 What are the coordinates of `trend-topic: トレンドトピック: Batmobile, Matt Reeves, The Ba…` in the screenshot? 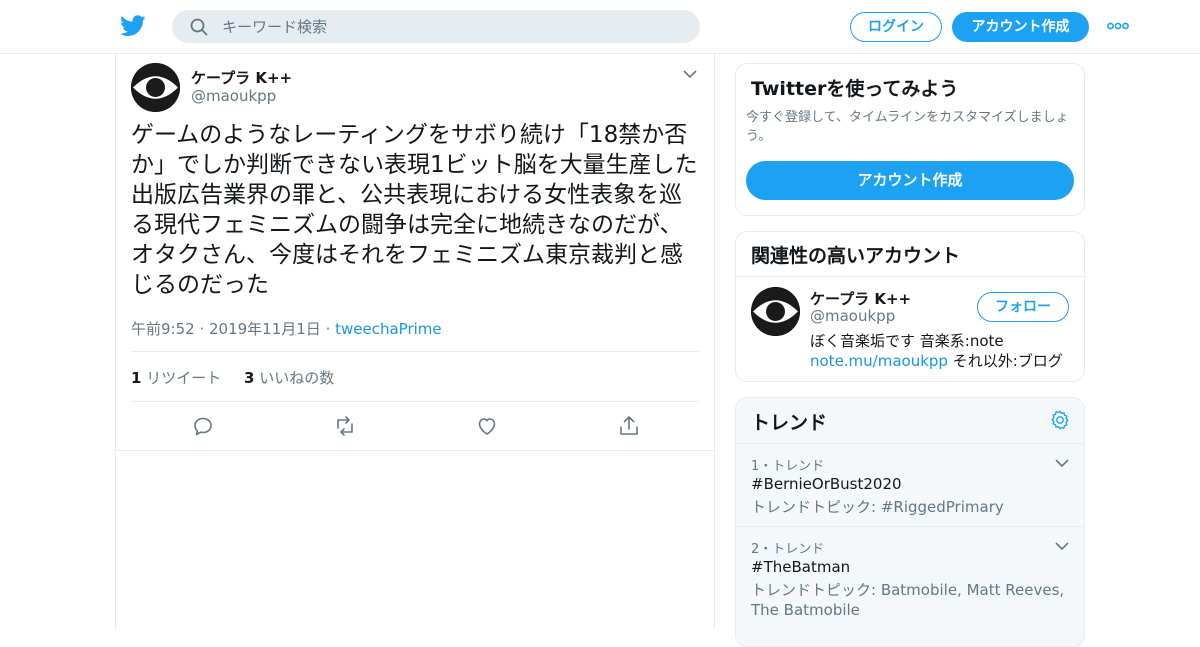 It's located at (908, 600).